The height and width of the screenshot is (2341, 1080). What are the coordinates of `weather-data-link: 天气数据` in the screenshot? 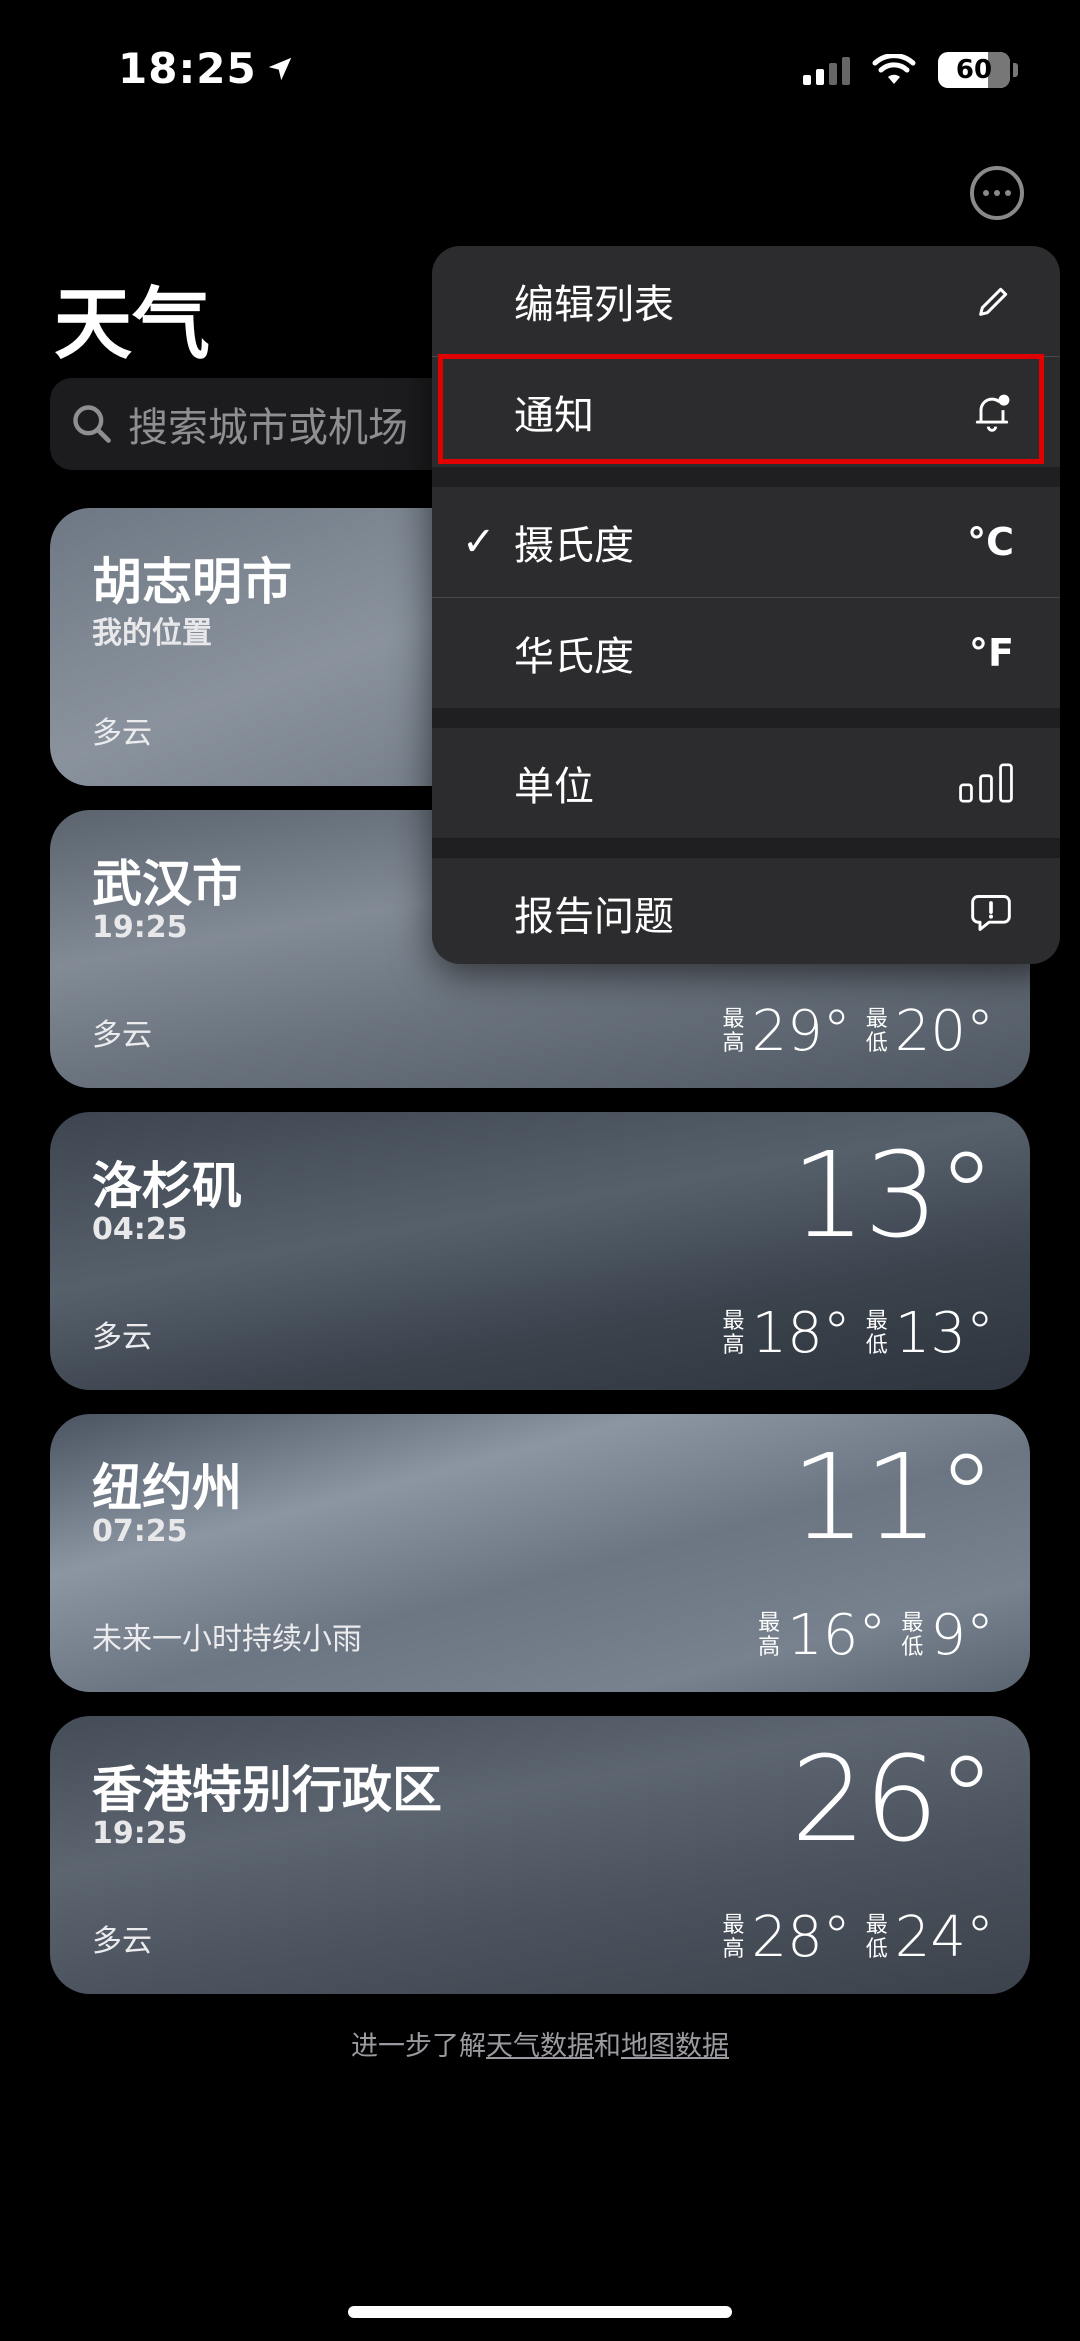 It's located at (540, 2046).